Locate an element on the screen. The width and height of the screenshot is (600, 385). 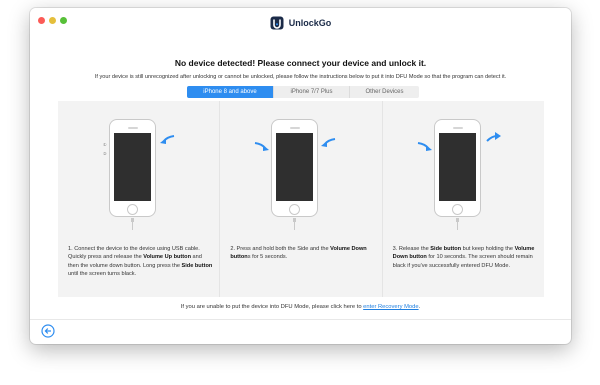
enter-recovery-mode-link: enter Recovery Mode is located at coordinates (390, 307).